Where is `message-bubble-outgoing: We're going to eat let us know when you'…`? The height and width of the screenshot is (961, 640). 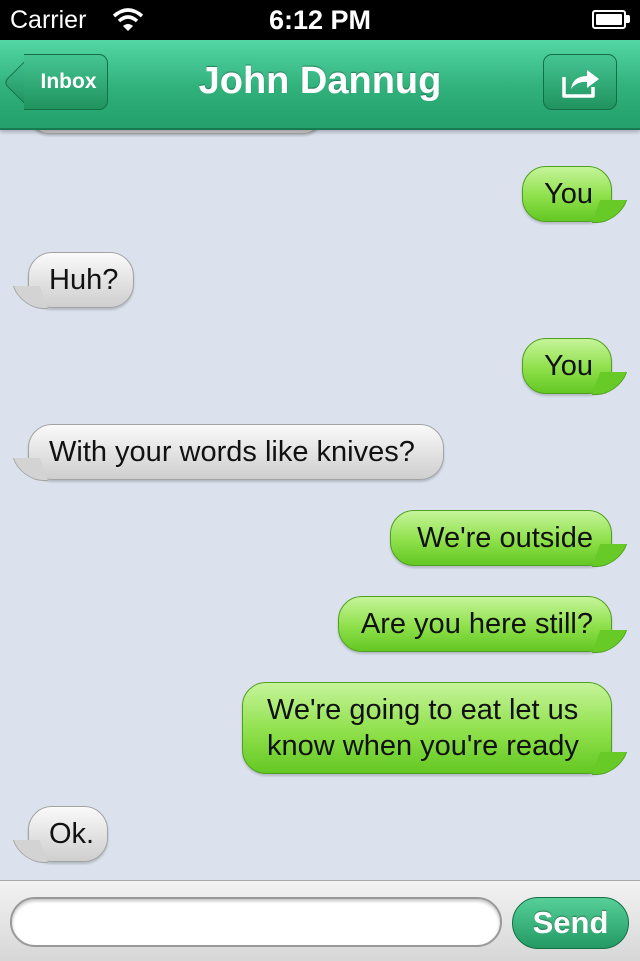
message-bubble-outgoing: We're going to eat let us know when you'… is located at coordinates (435, 728).